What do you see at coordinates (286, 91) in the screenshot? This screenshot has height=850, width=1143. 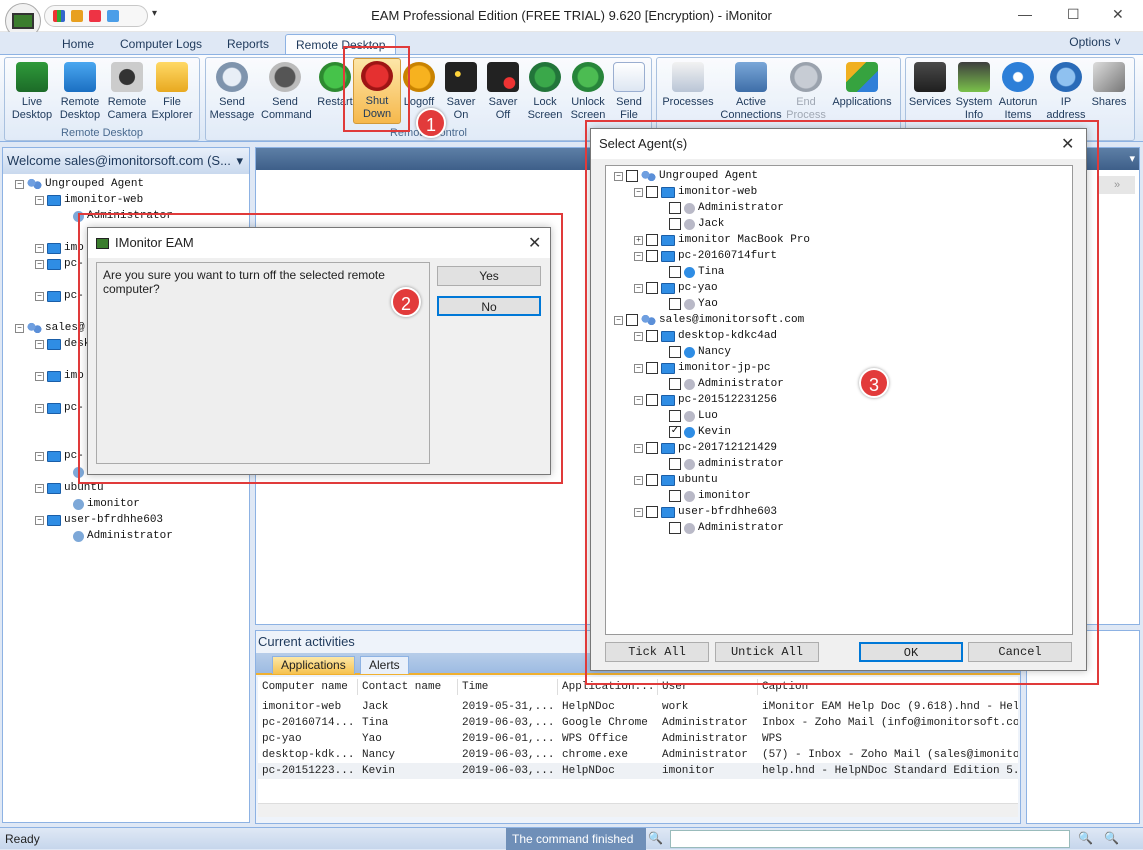 I see `send-command-button: Send Command` at bounding box center [286, 91].